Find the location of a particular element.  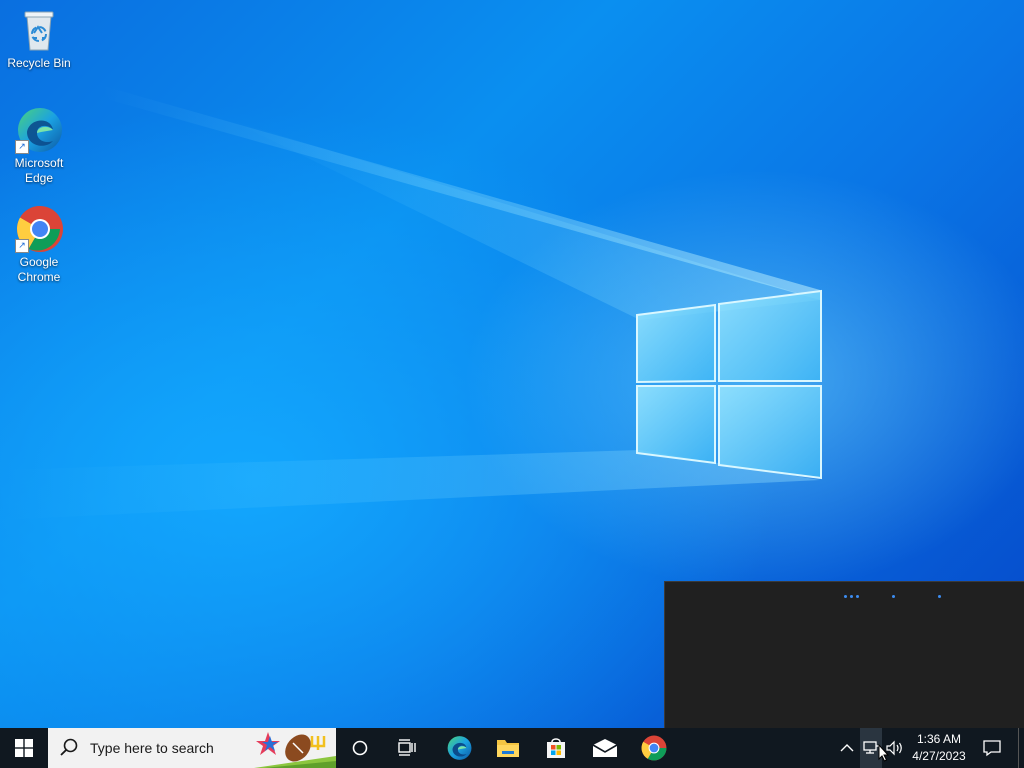

action-center-button is located at coordinates (992, 748).